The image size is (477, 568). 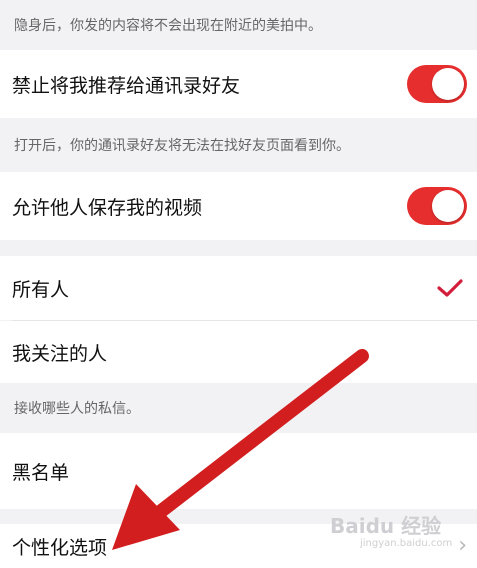 I want to click on hint-nearby-text: 隐身后，你发的内容将不会出现在附近的美拍中。, so click(x=168, y=26).